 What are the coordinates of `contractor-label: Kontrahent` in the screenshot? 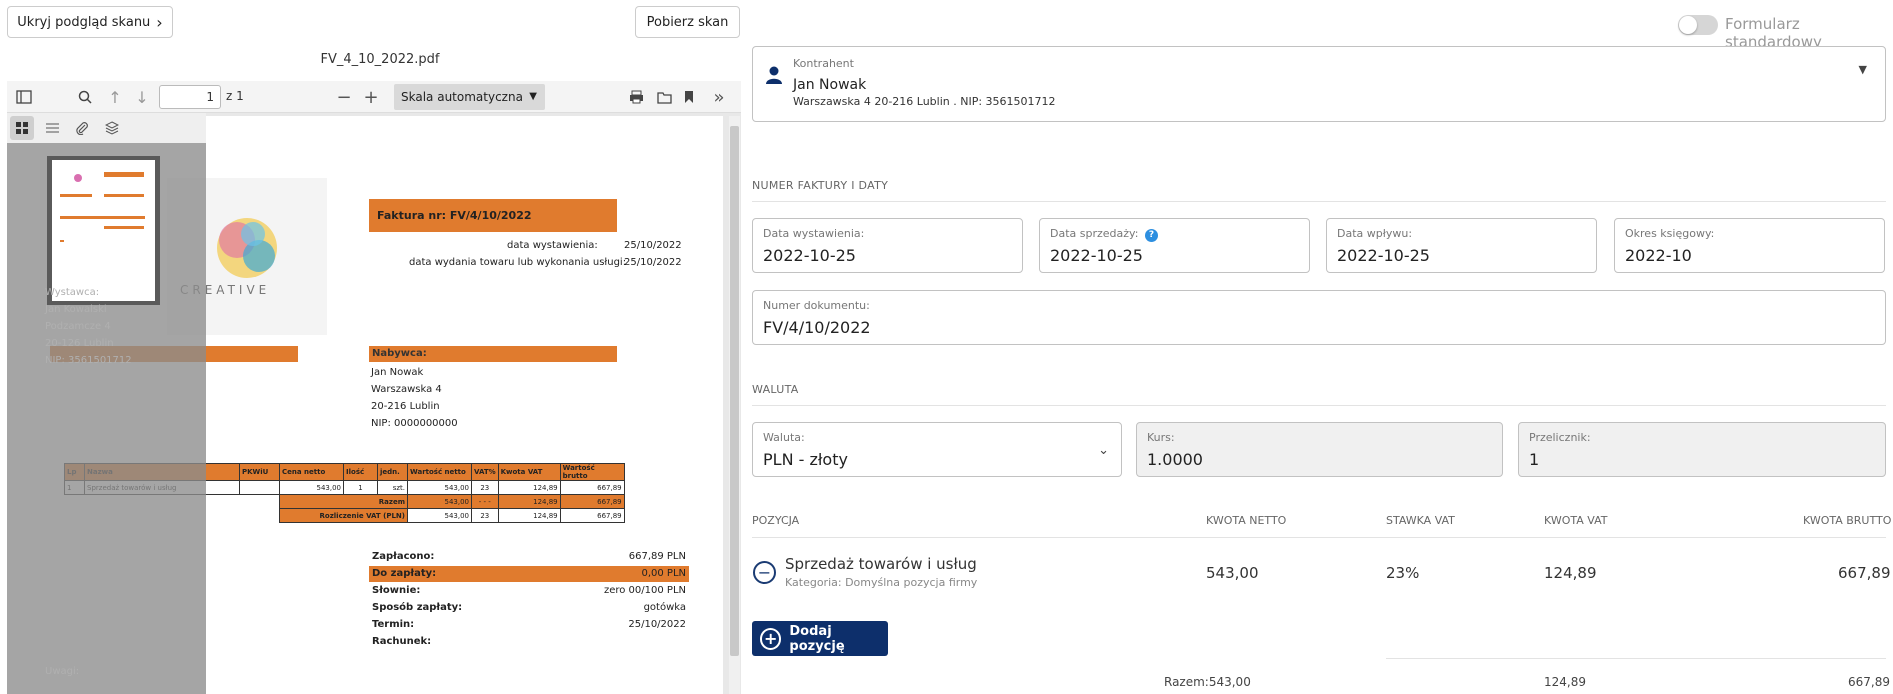 It's located at (823, 63).